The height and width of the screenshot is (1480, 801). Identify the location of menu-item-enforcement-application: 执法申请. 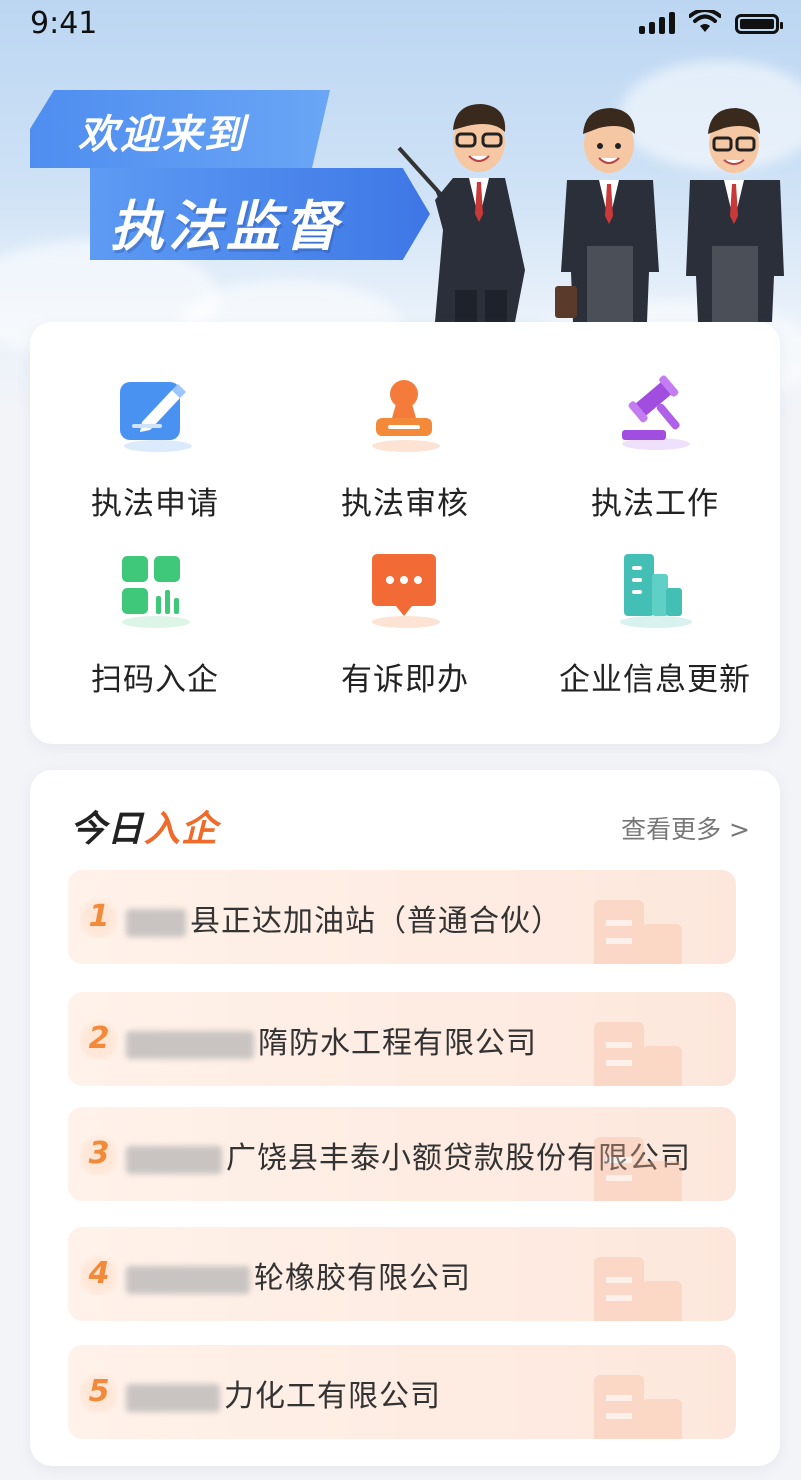
(155, 429).